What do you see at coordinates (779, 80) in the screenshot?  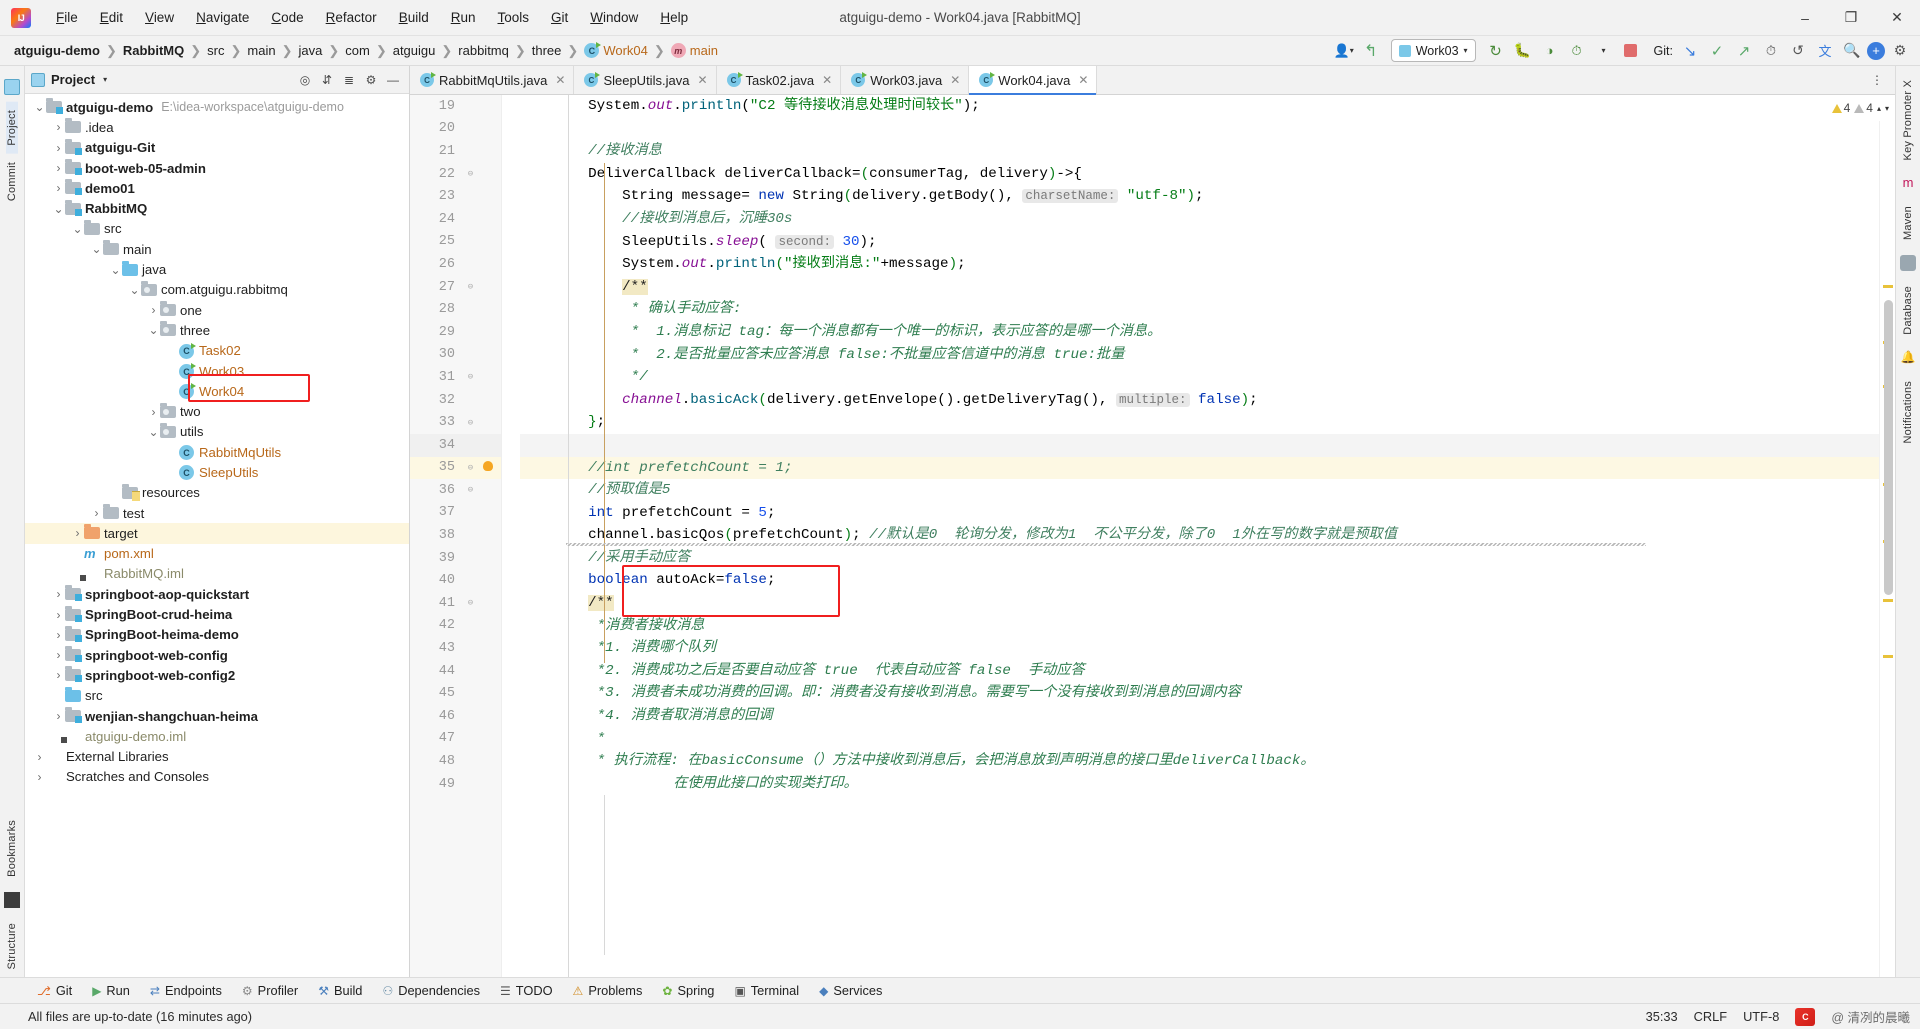 I see `editor-tab-task02: C Task02.java ✕` at bounding box center [779, 80].